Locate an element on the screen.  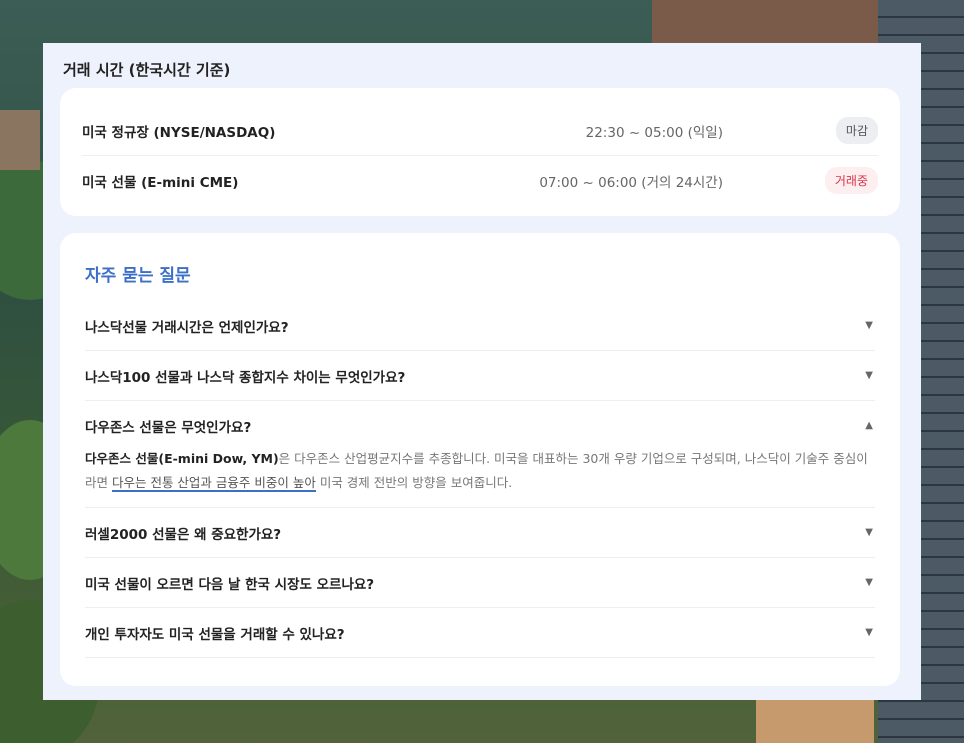
market-name: 미국 정규장 (NYSE/NASDAQ) is located at coordinates (179, 132).